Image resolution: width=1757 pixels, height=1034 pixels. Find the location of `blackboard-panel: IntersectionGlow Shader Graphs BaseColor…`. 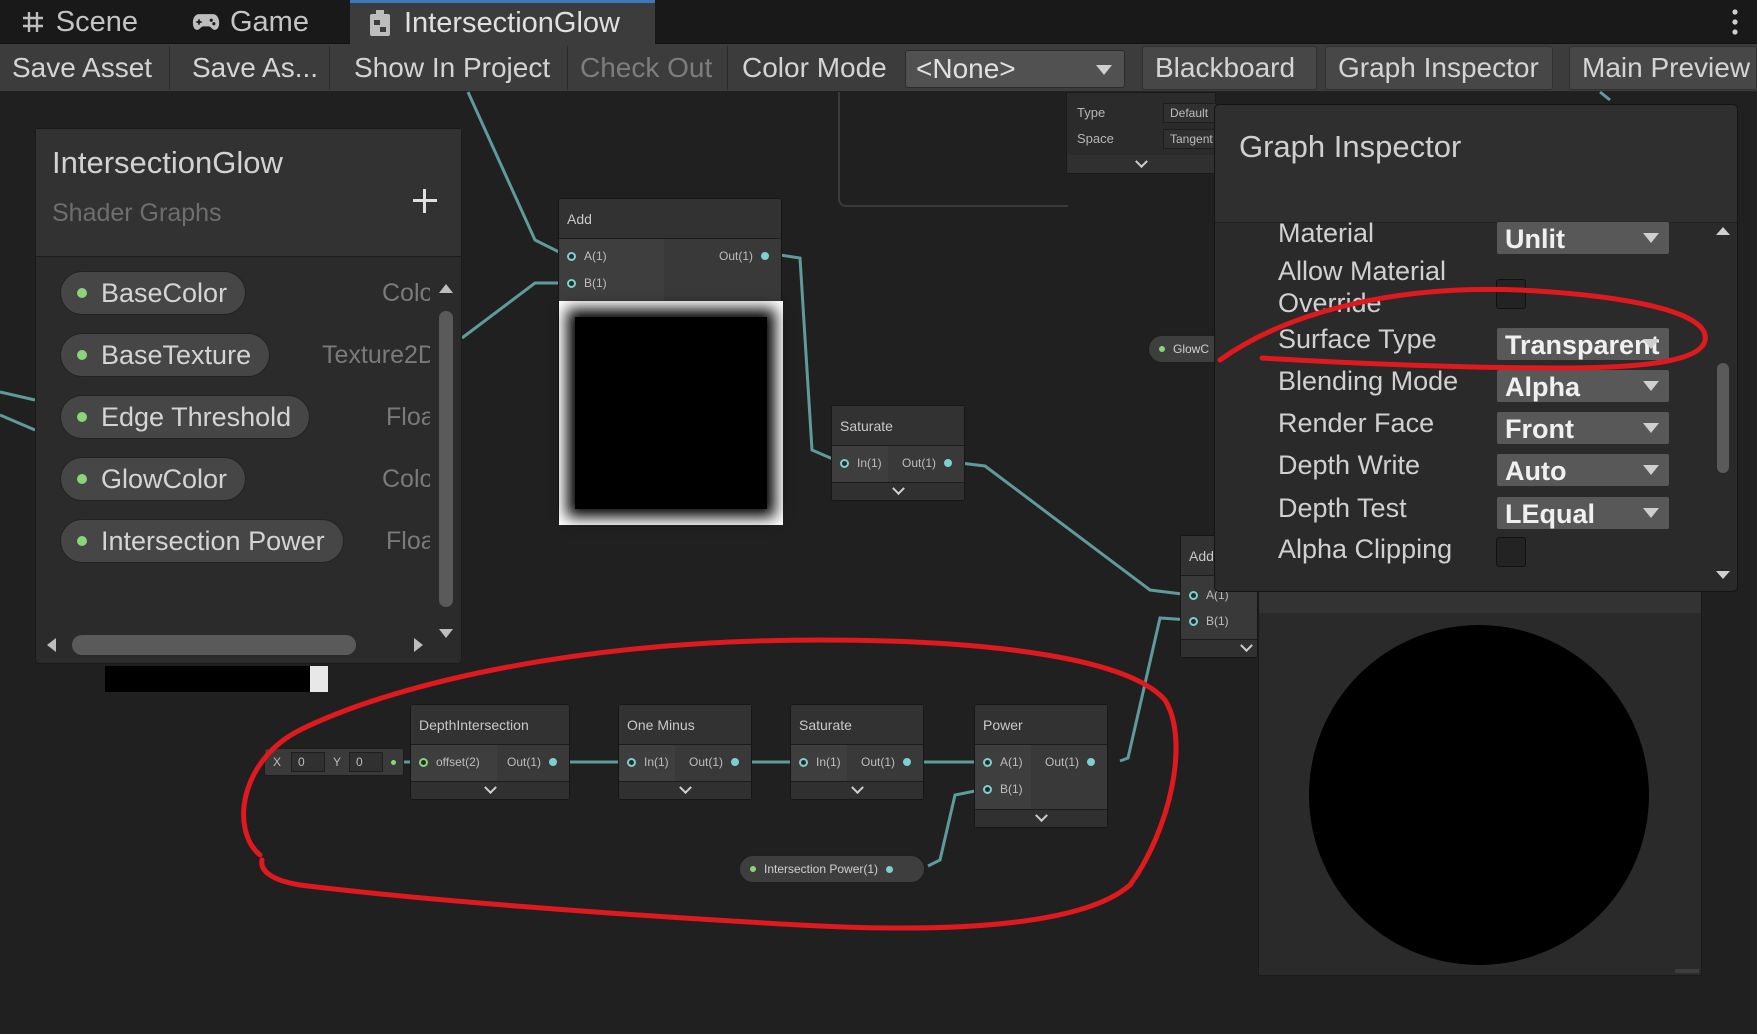

blackboard-panel: IntersectionGlow Shader Graphs BaseColor… is located at coordinates (248, 396).